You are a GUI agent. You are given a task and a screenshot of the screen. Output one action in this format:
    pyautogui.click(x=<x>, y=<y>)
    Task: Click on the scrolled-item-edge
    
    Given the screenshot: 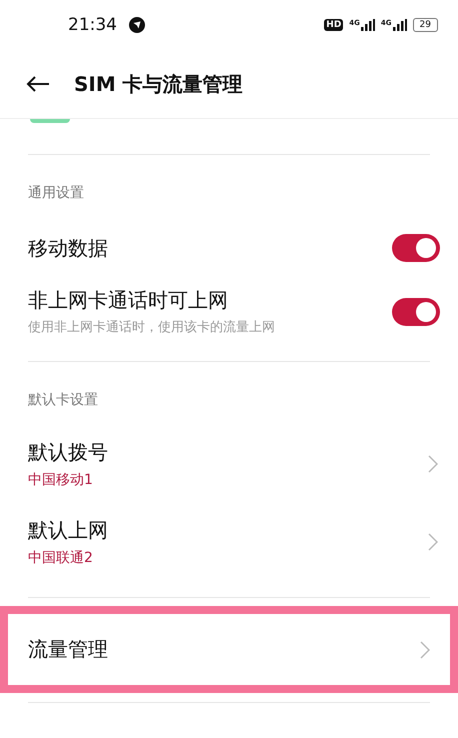 What is the action you would take?
    pyautogui.click(x=50, y=121)
    